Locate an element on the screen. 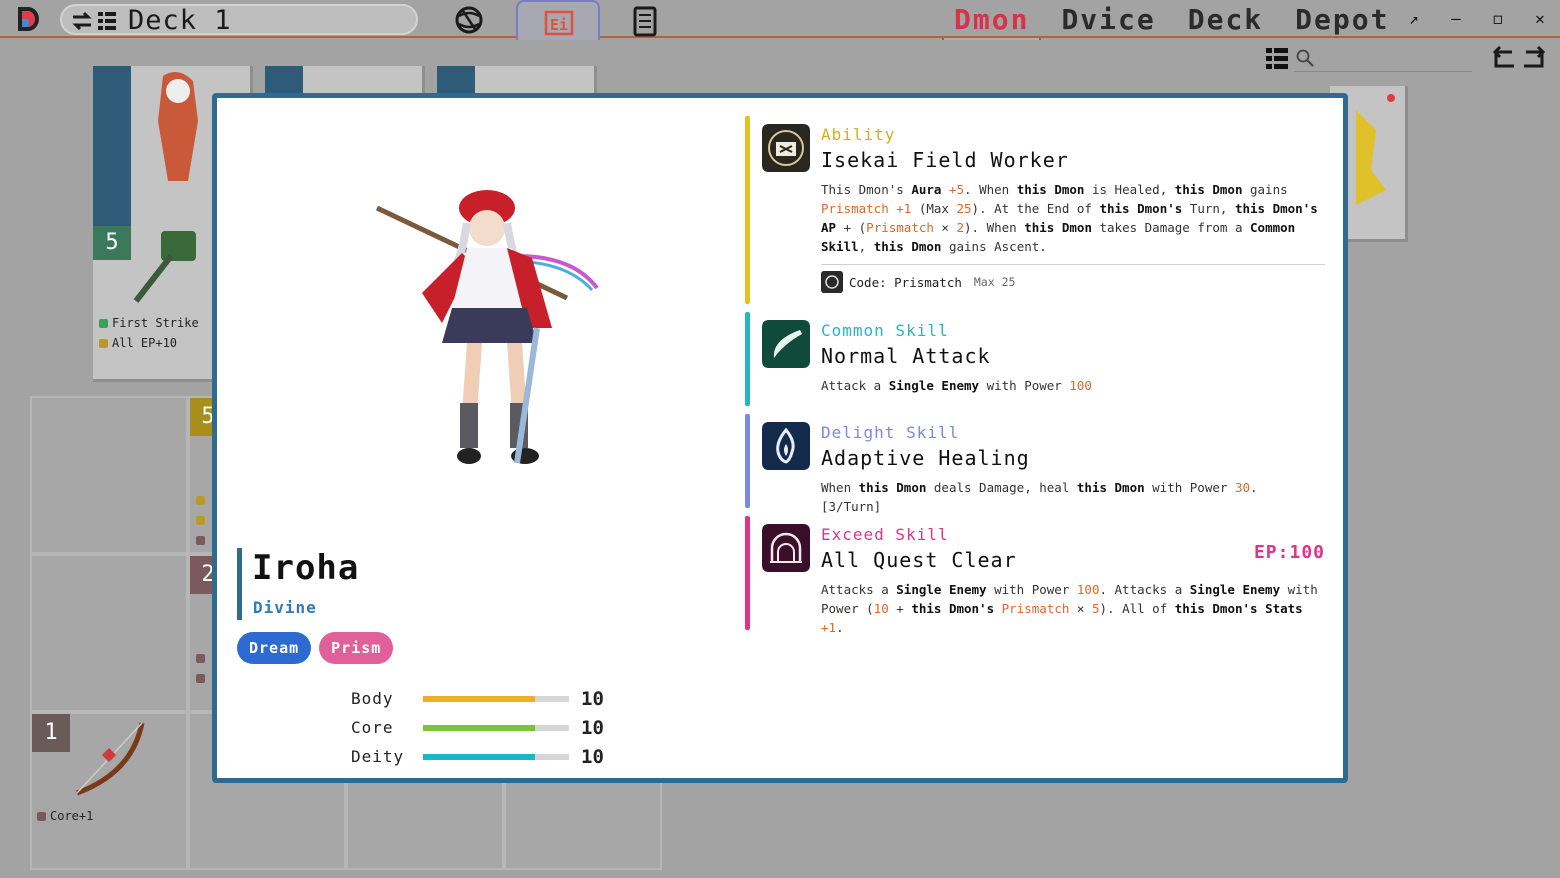 Image resolution: width=1560 pixels, height=878 pixels. deck-title: Deck 1 is located at coordinates (180, 20).